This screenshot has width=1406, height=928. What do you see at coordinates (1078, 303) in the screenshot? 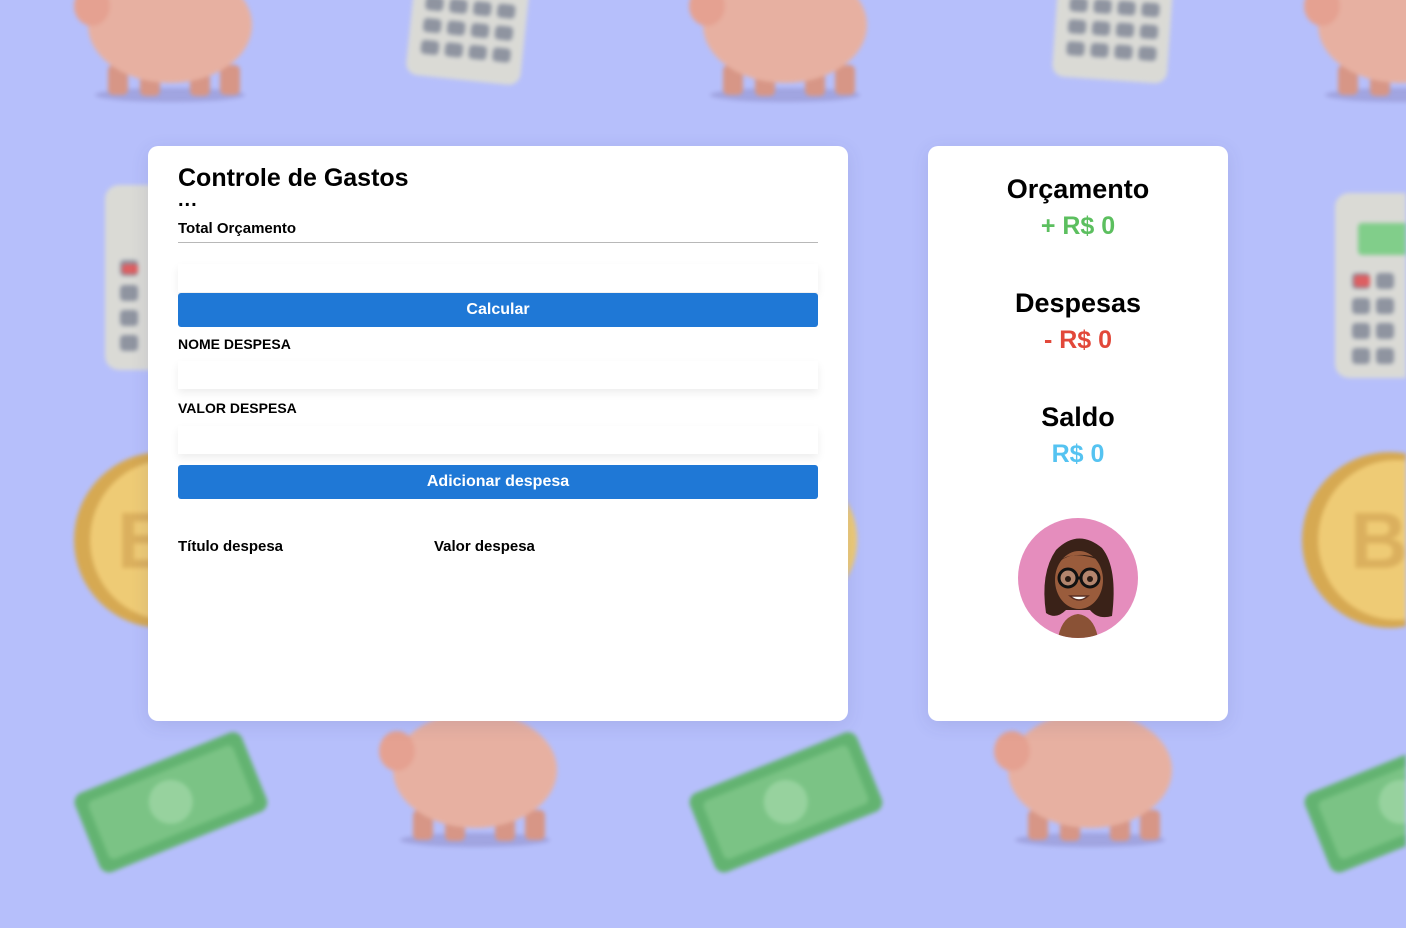
I see `expenses-title: Despesas` at bounding box center [1078, 303].